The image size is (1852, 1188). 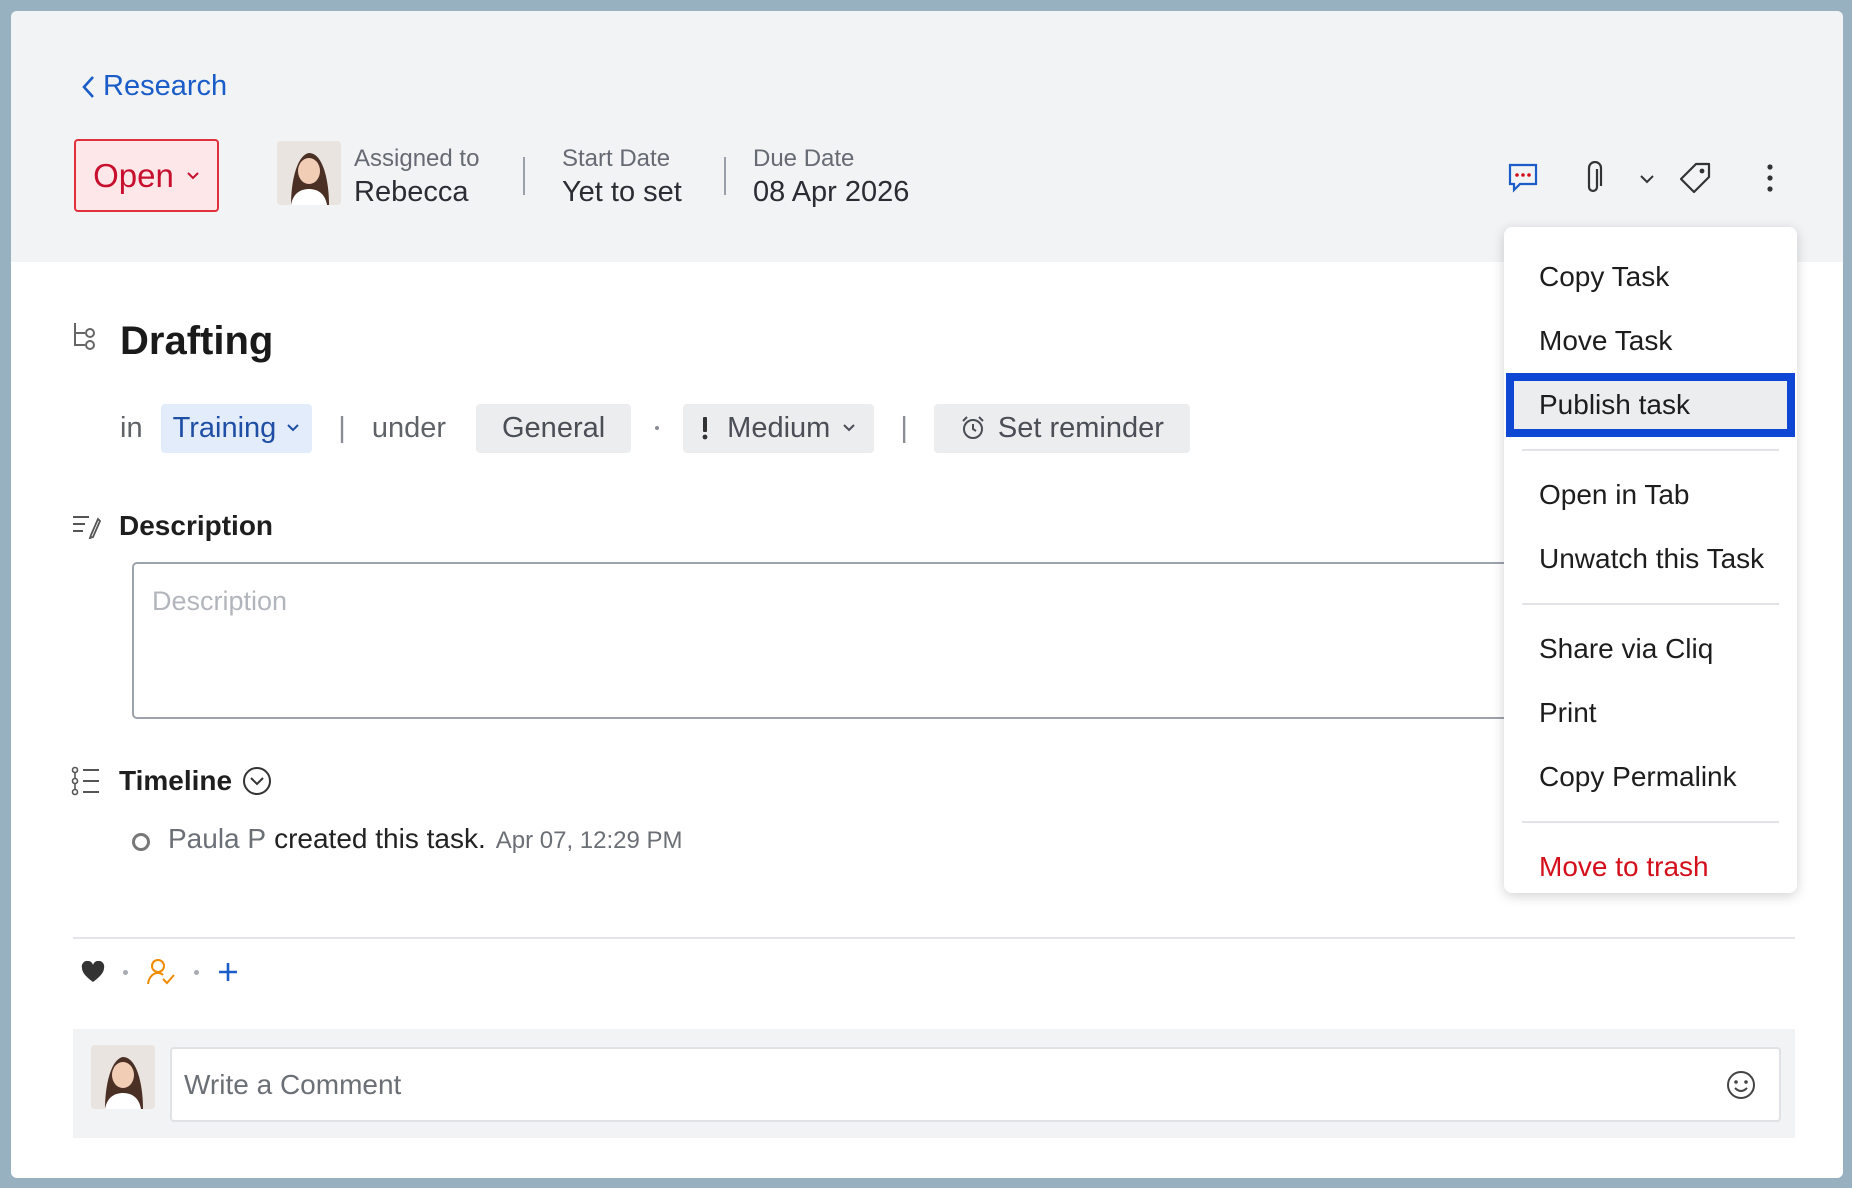 What do you see at coordinates (804, 158) in the screenshot?
I see `due-date-label: Due Date` at bounding box center [804, 158].